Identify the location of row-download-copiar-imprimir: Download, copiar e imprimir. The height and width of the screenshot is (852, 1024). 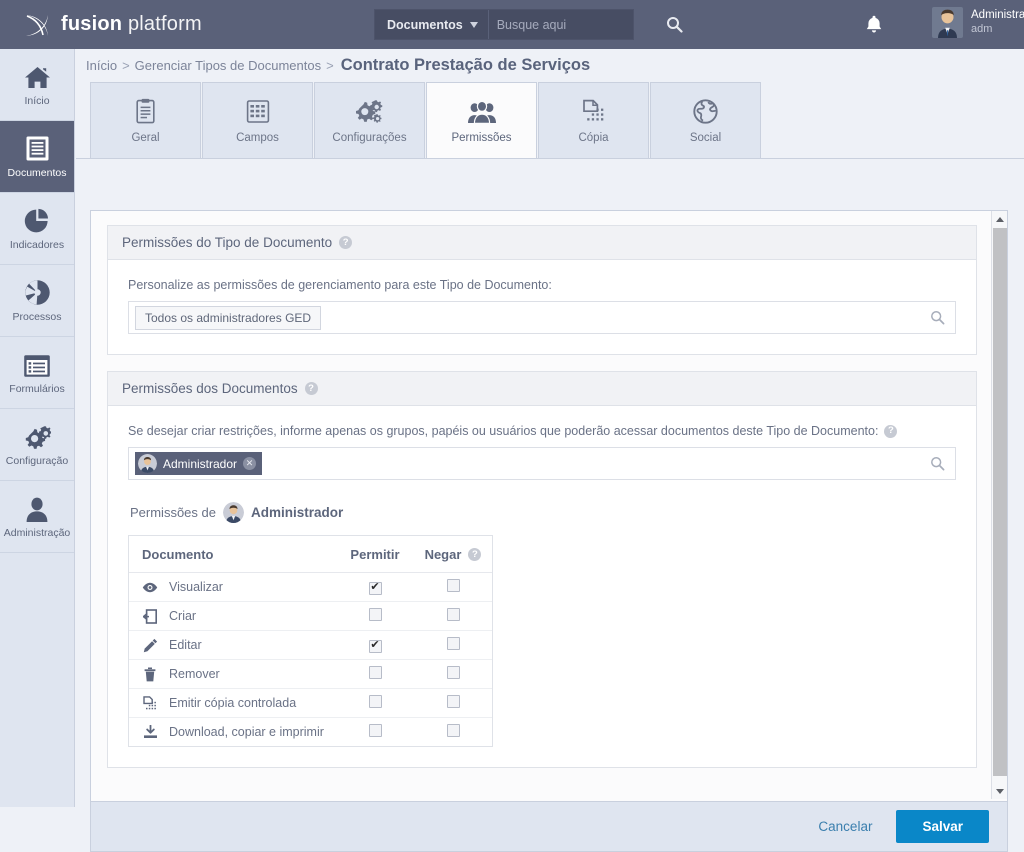
(232, 732).